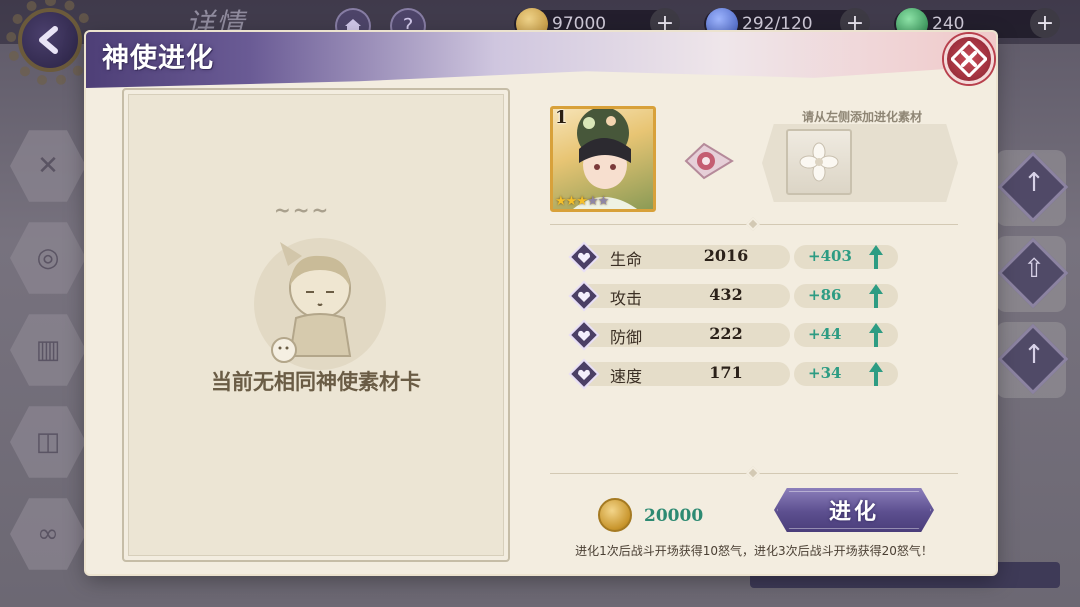  I want to click on star-up-icon: ⇧, so click(1034, 269).